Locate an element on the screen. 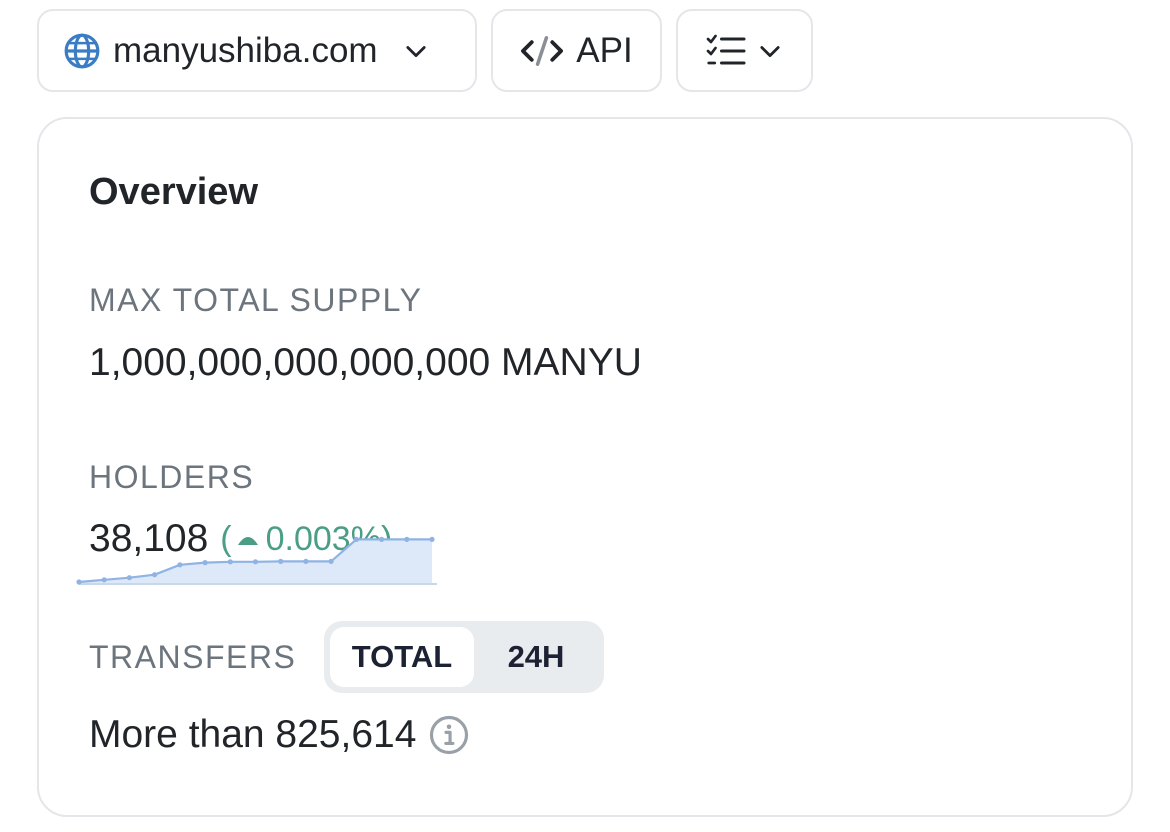 Image resolution: width=1170 pixels, height=832 pixels. info-icon is located at coordinates (449, 735).